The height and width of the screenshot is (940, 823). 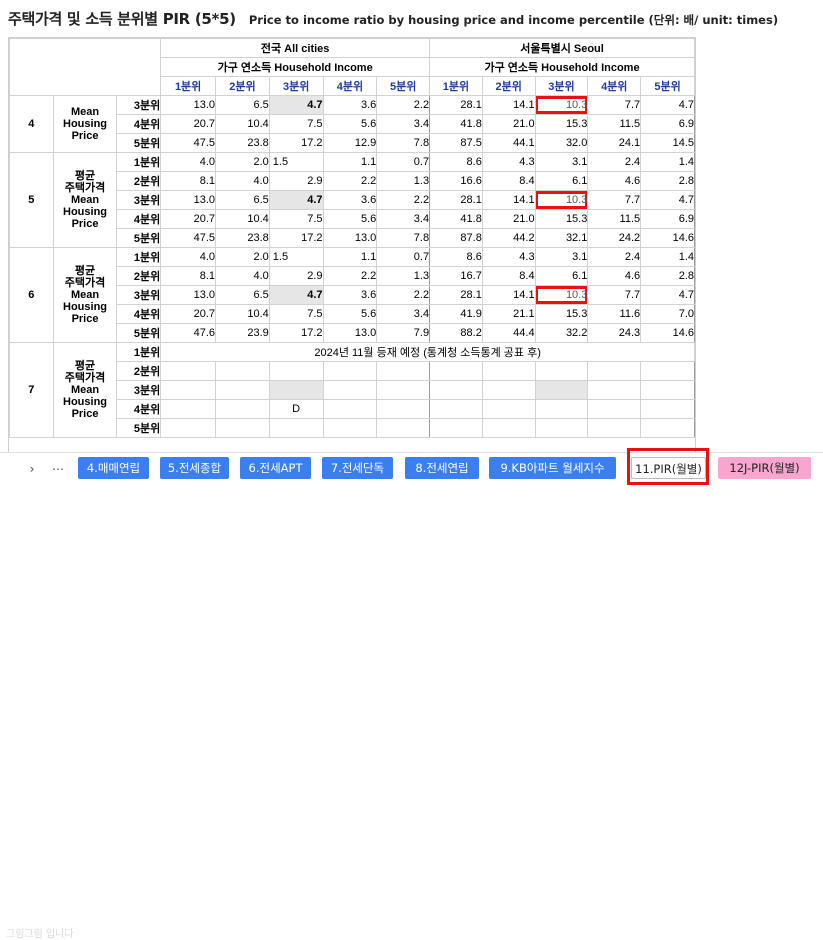 I want to click on pir-value-cell: 20.7, so click(x=188, y=219).